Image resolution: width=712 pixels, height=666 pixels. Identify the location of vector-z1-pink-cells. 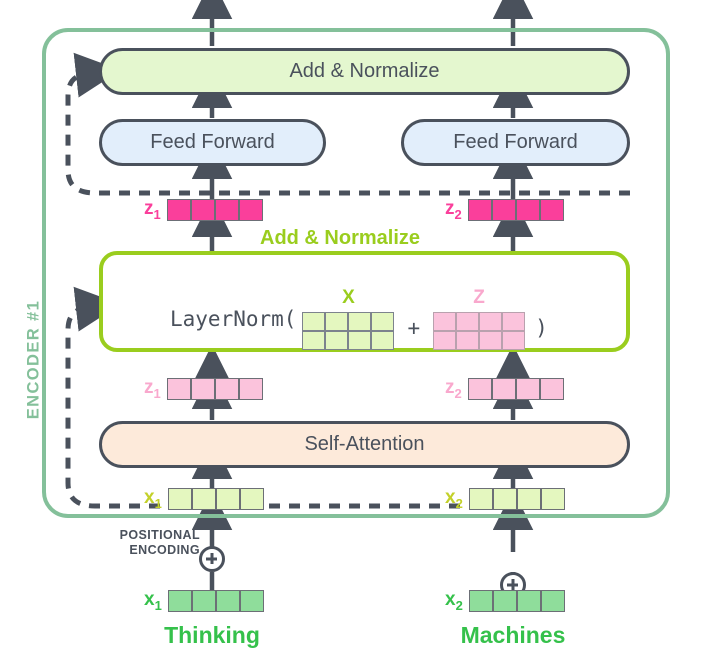
(214, 388).